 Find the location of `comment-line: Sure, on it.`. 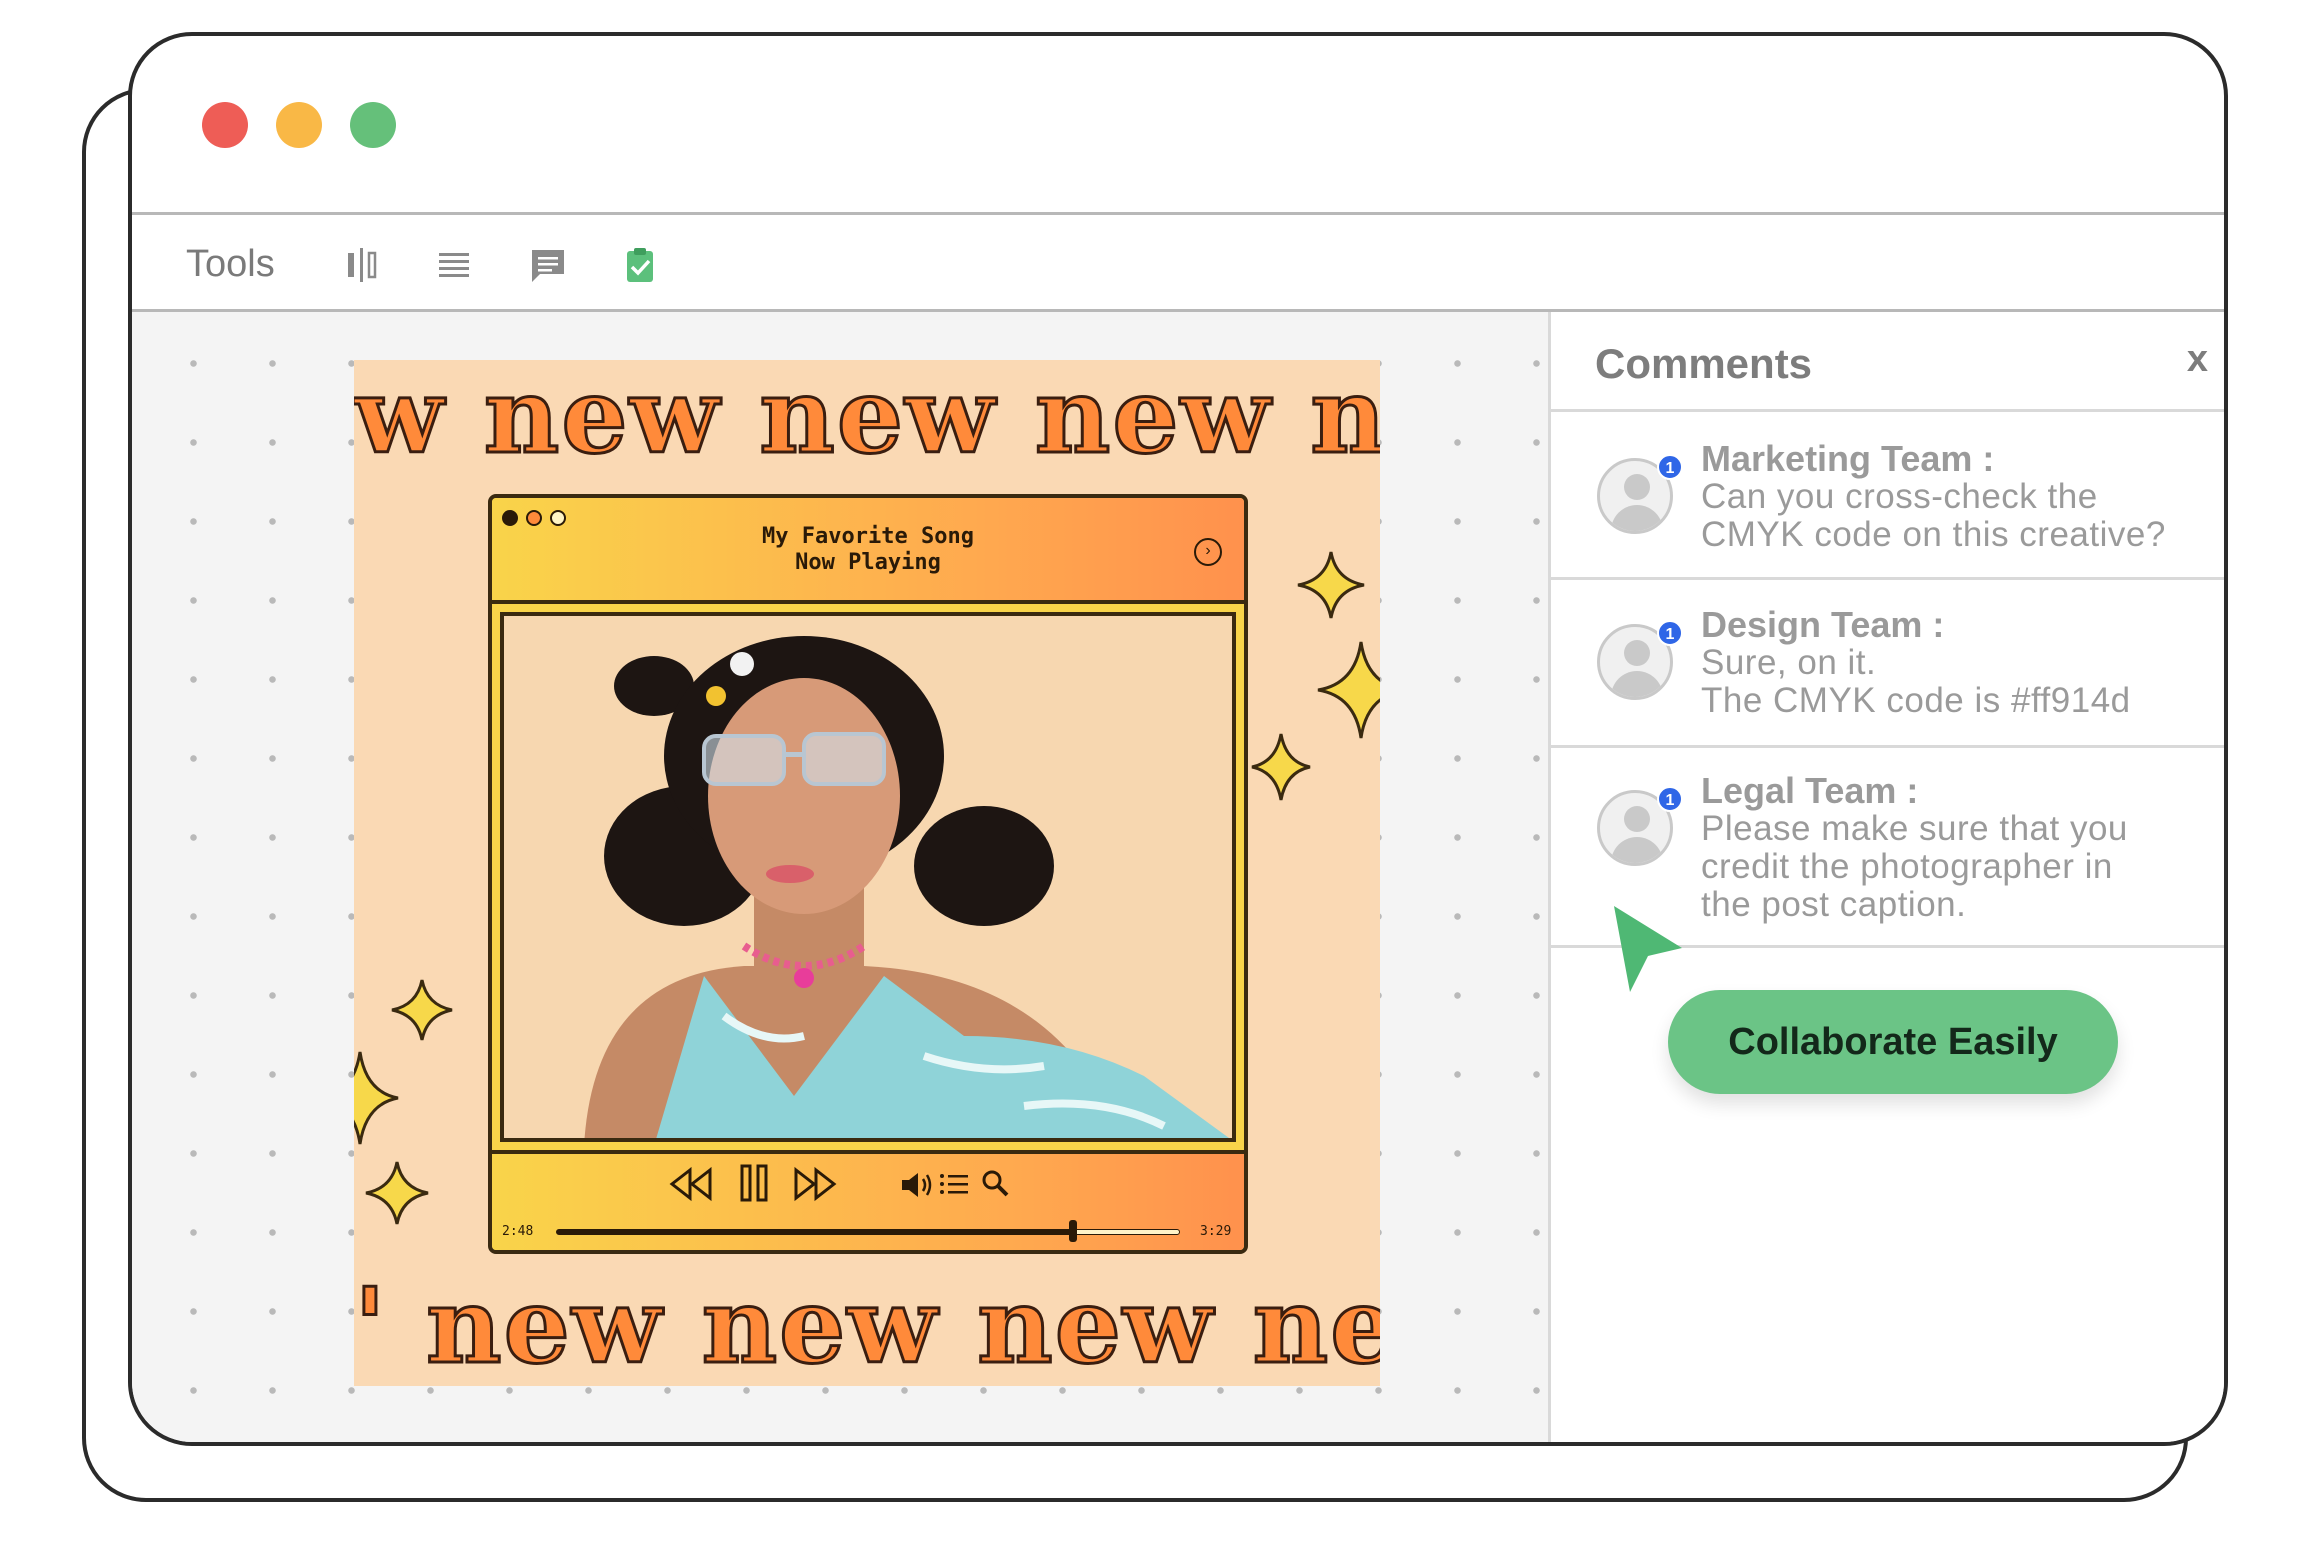

comment-line: Sure, on it. is located at coordinates (1789, 662).